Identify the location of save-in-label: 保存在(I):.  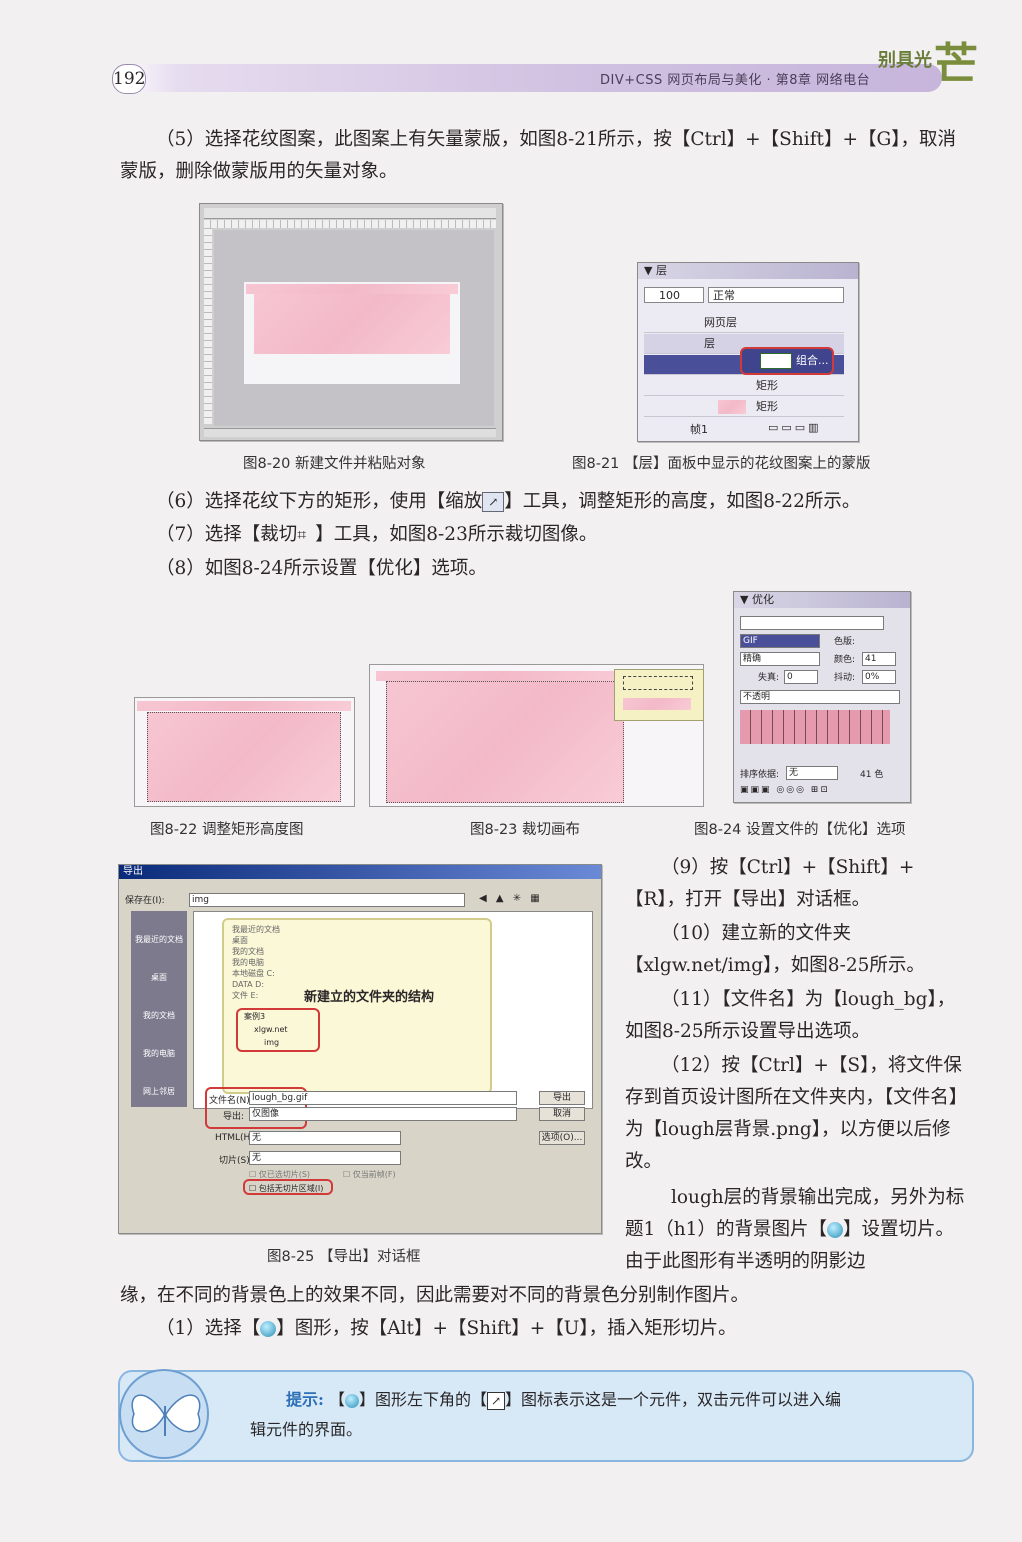
(145, 901).